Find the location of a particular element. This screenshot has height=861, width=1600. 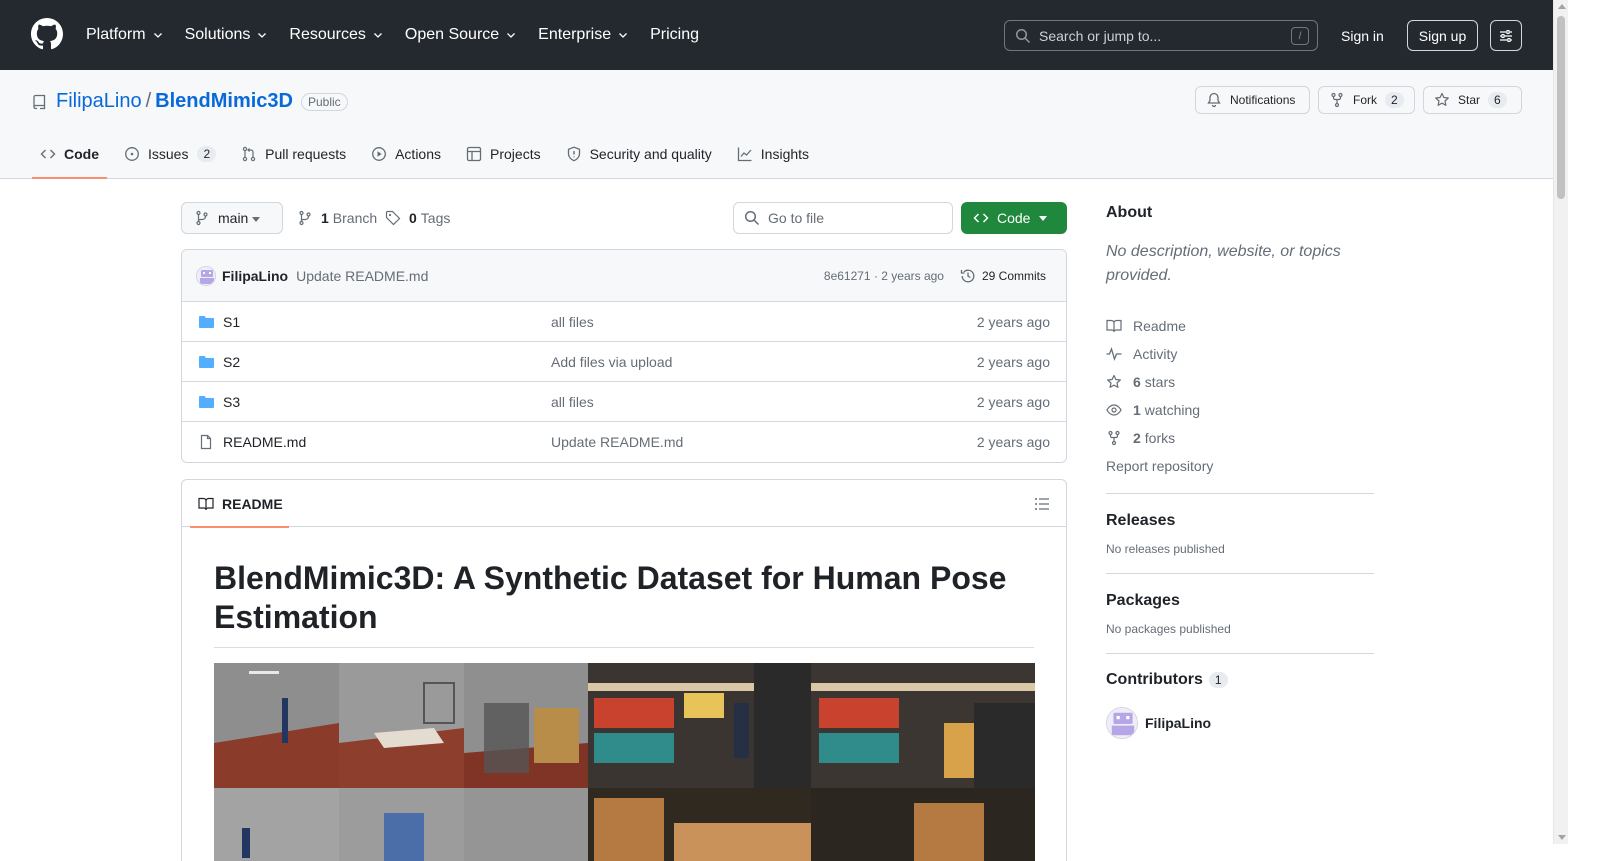

contributor-name: FilipaLino is located at coordinates (1178, 723).